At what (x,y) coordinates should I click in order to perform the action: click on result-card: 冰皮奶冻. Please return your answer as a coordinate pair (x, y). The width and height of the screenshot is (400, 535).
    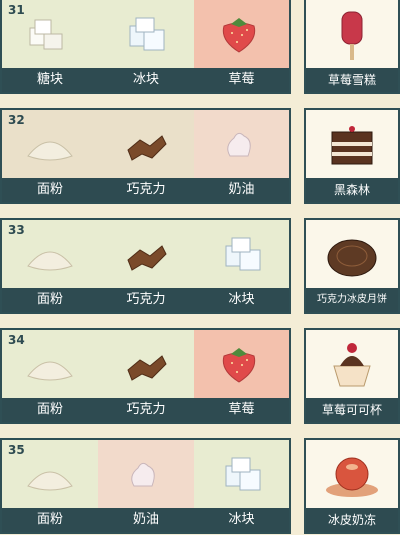
    Looking at the image, I should click on (352, 486).